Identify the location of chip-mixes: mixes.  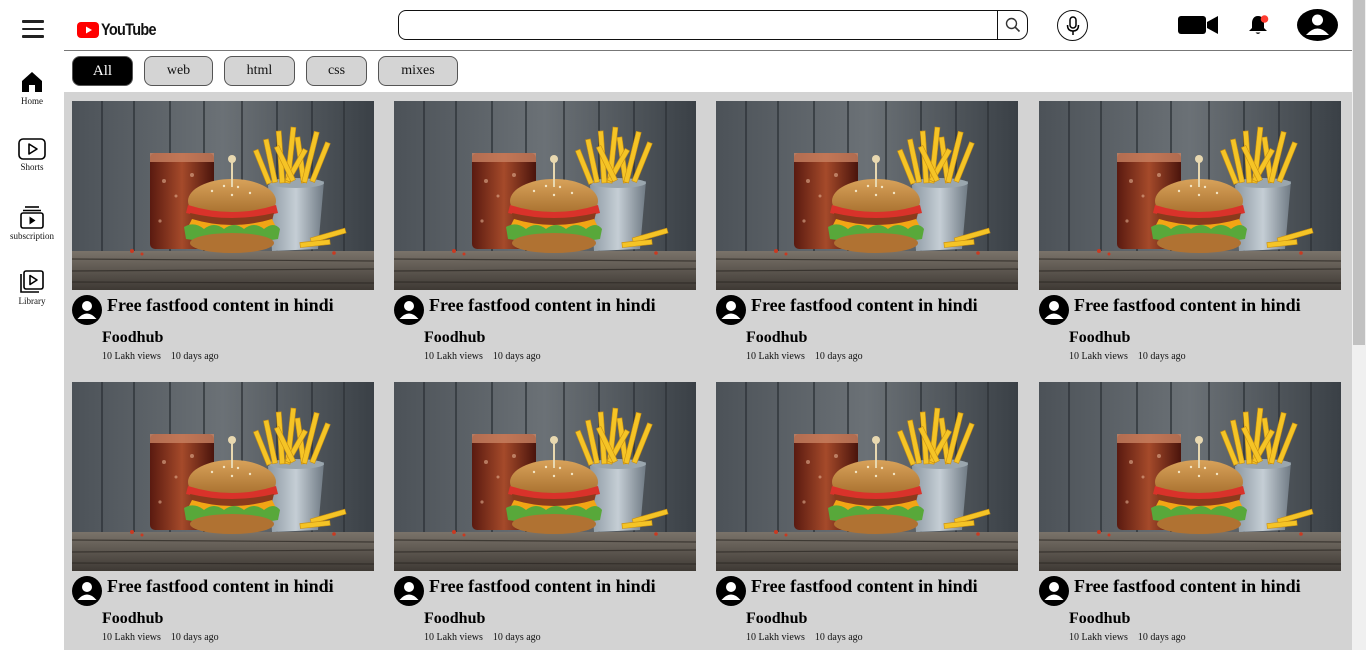
(418, 71).